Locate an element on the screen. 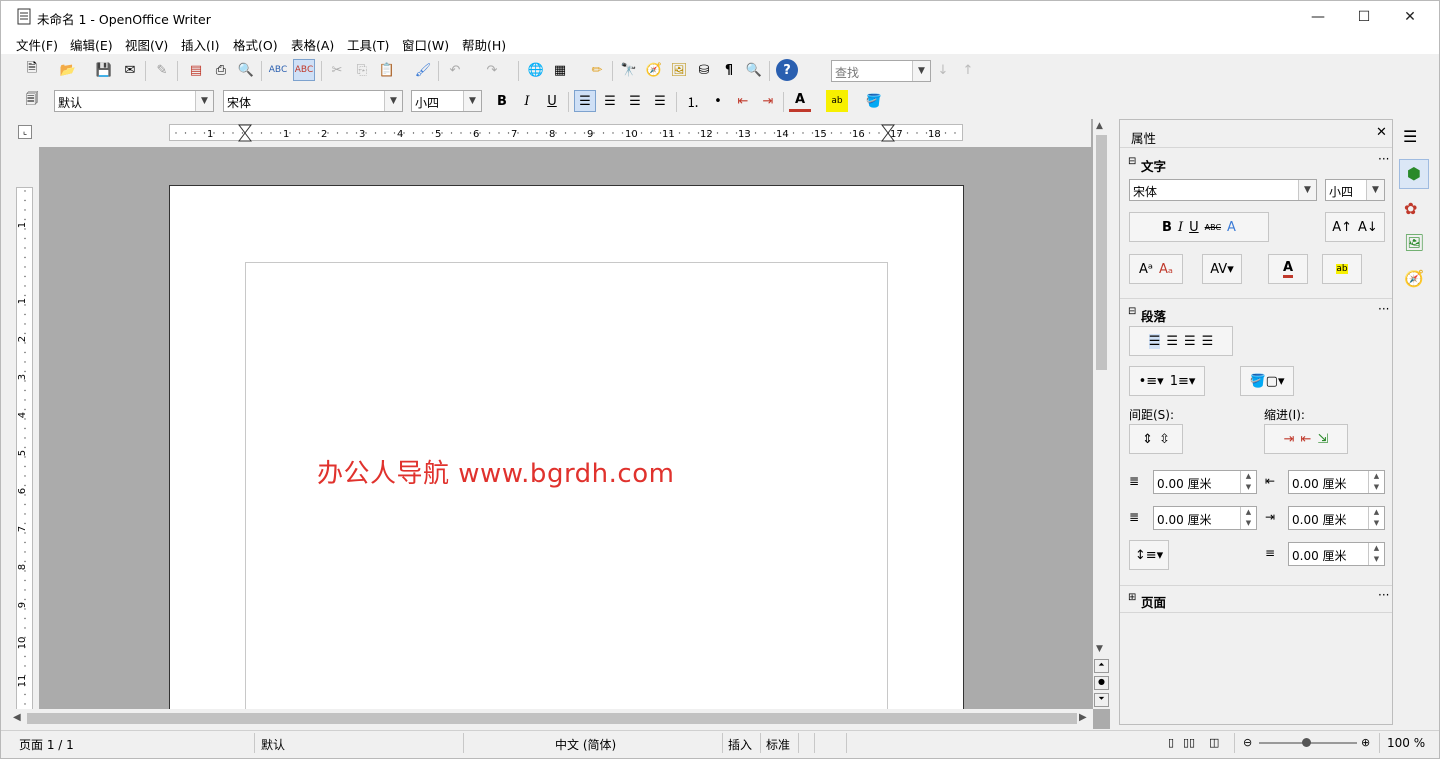 The height and width of the screenshot is (759, 1440). redo-icon: ↷ is located at coordinates (492, 70).